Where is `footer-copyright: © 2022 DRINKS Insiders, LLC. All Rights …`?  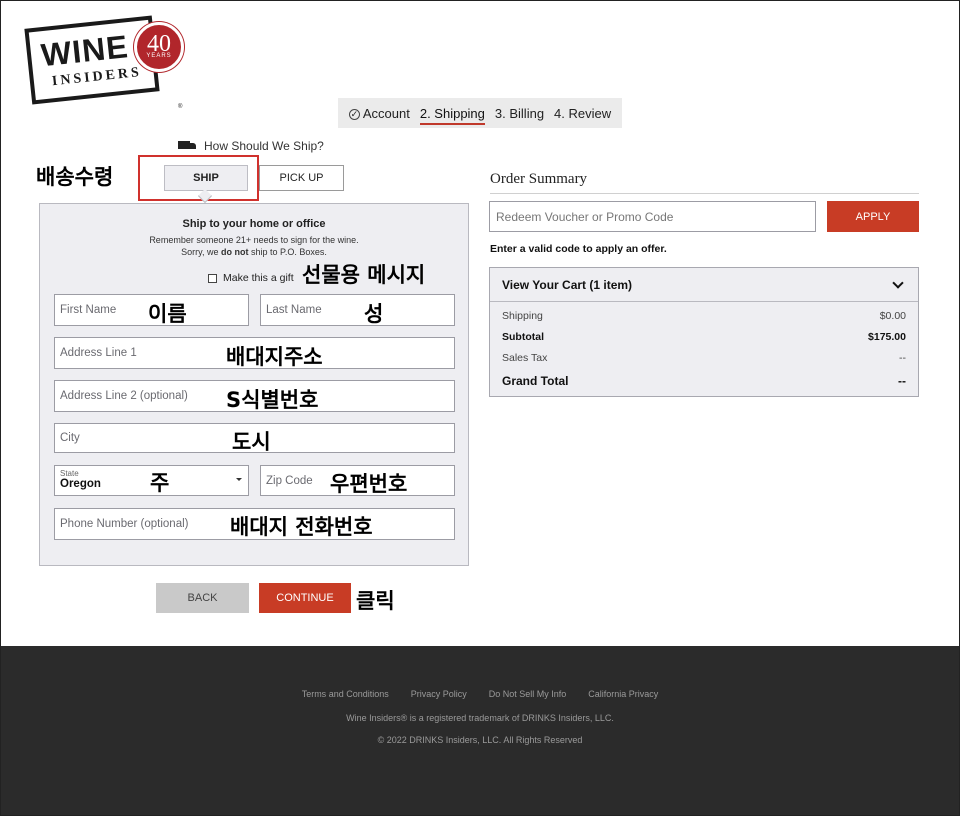 footer-copyright: © 2022 DRINKS Insiders, LLC. All Rights … is located at coordinates (480, 740).